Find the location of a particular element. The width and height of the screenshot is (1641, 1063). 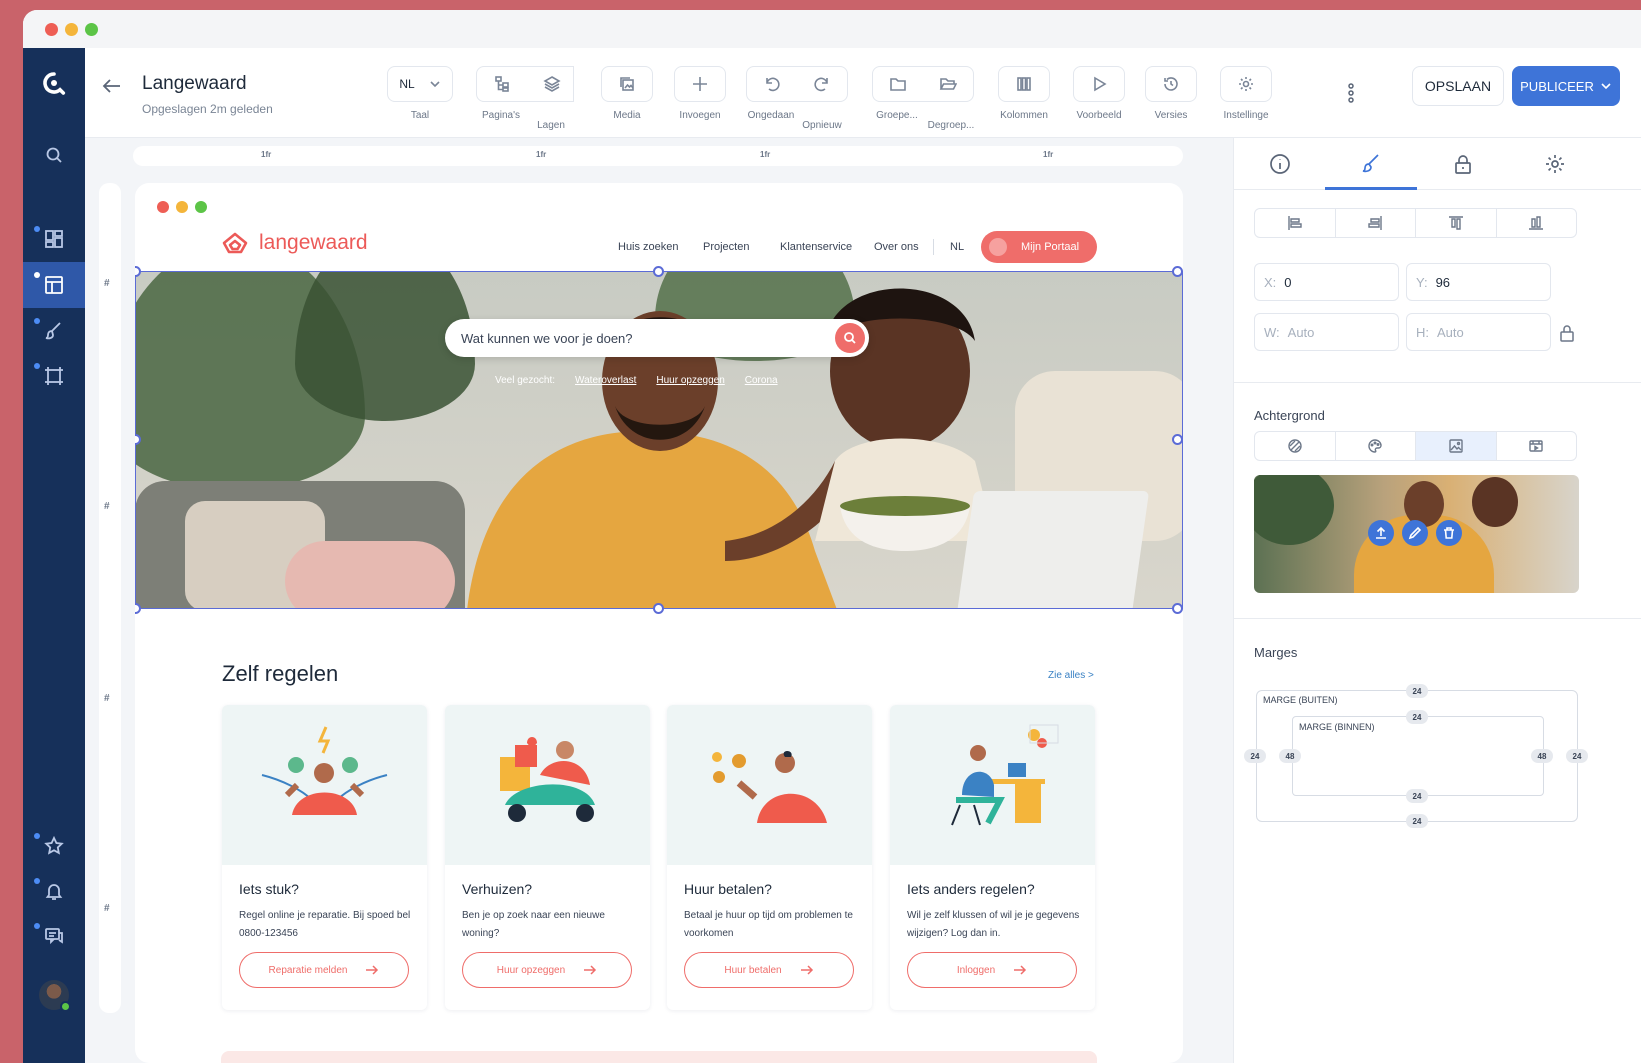

tool-preview: Voorbeeld is located at coordinates (1099, 98).